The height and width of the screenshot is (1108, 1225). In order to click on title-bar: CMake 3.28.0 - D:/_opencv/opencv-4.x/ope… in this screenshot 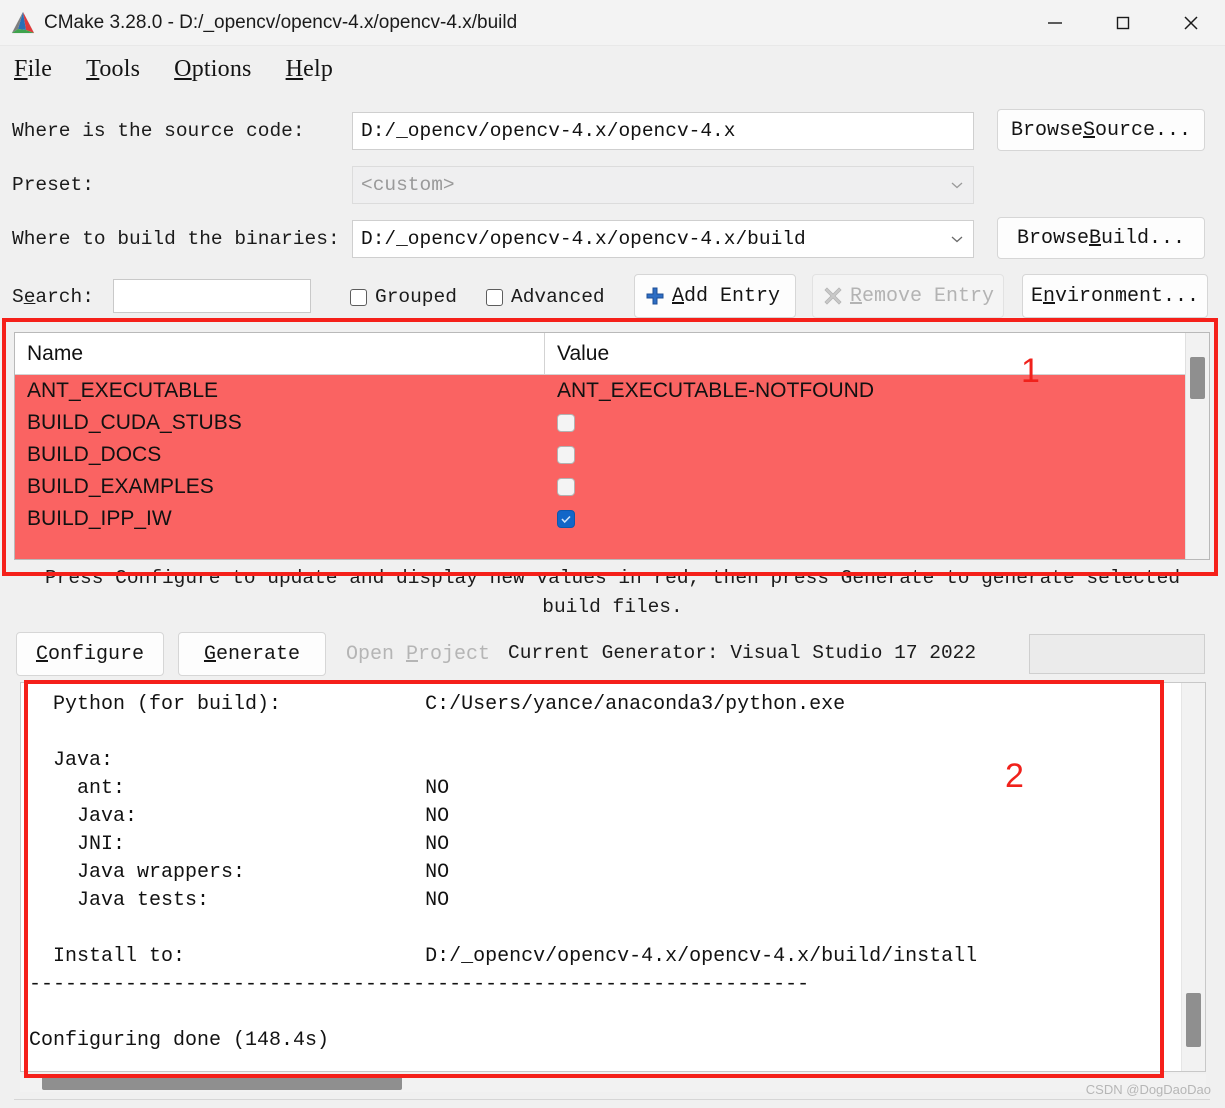, I will do `click(612, 23)`.